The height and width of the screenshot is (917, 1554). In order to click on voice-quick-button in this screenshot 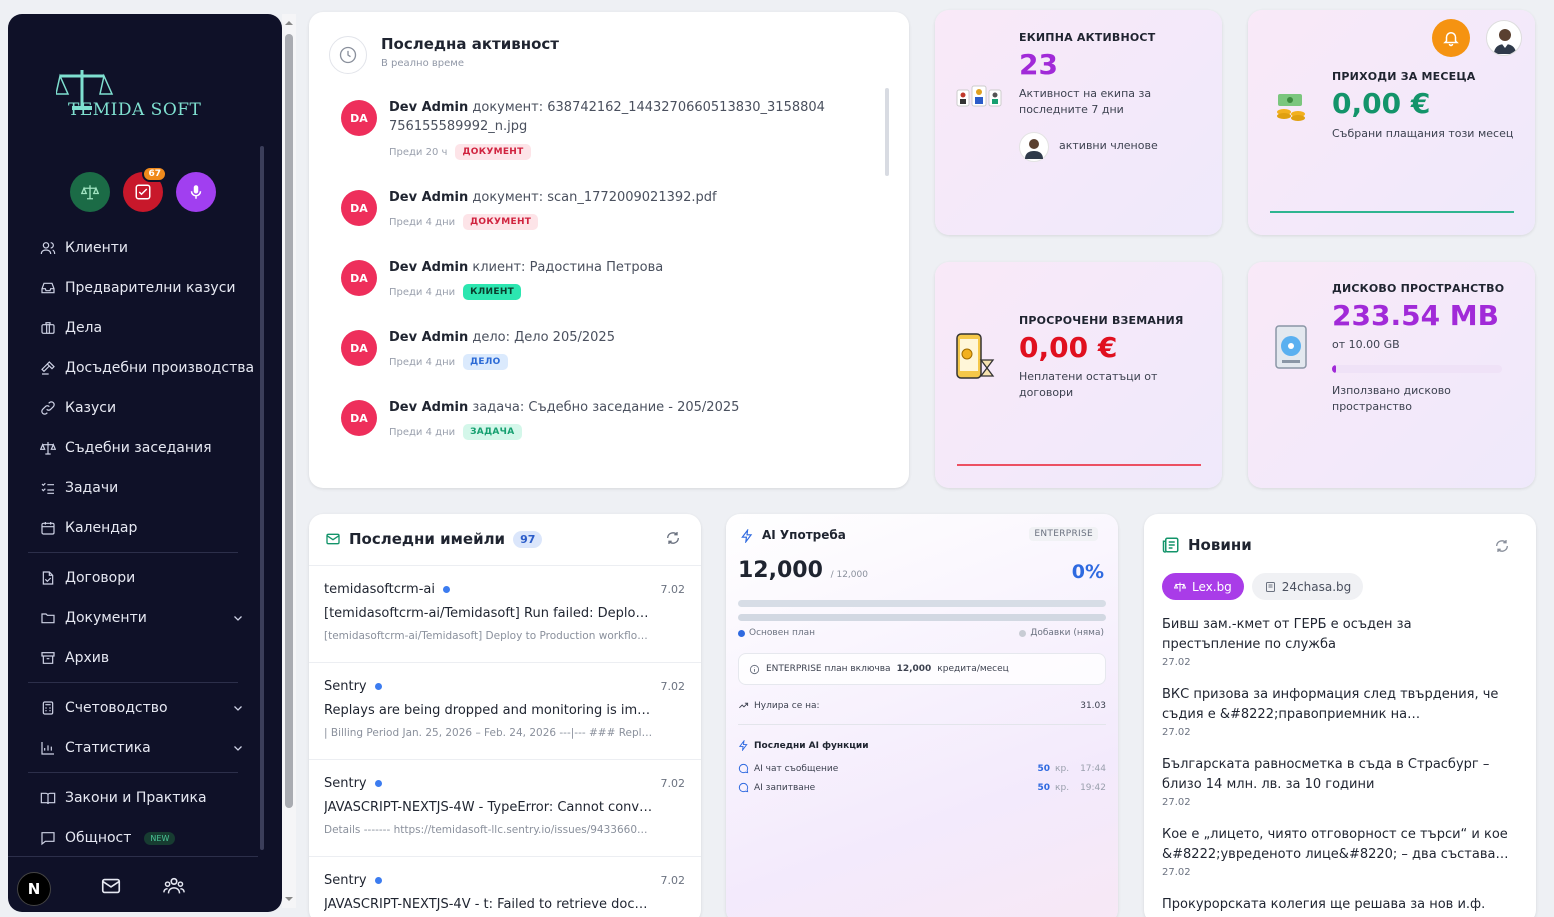, I will do `click(196, 192)`.